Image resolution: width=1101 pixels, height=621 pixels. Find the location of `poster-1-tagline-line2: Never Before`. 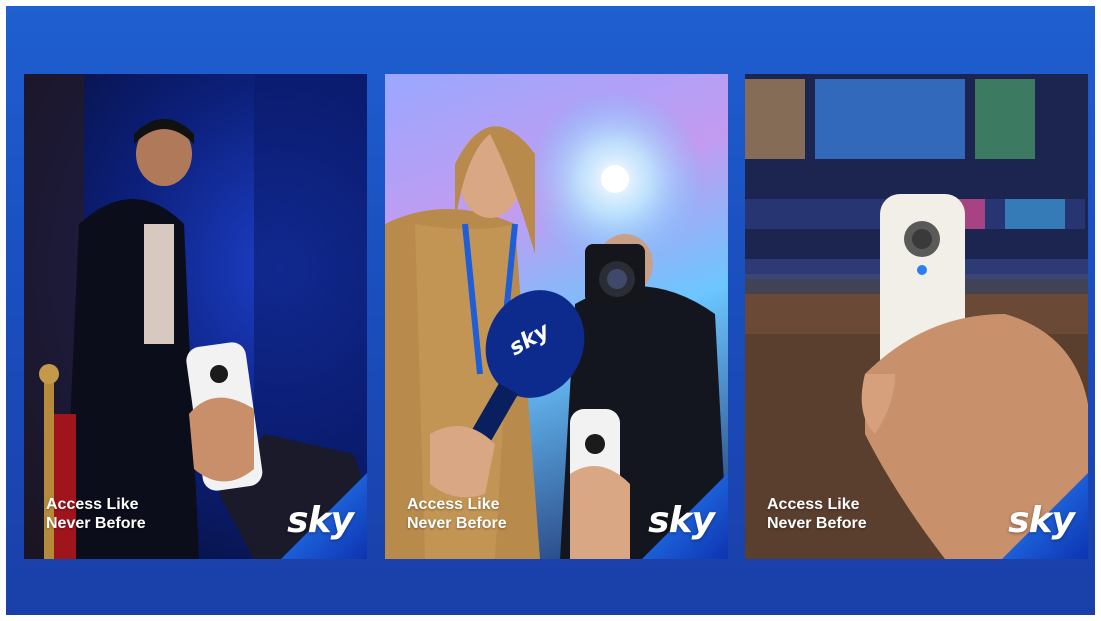

poster-1-tagline-line2: Never Before is located at coordinates (96, 523).